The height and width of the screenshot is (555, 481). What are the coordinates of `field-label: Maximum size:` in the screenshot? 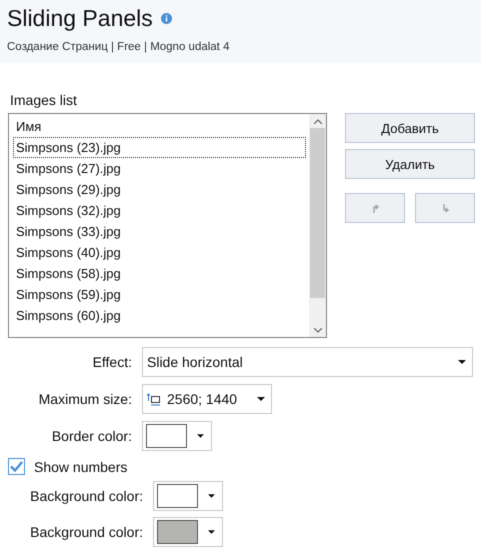 It's located at (85, 399).